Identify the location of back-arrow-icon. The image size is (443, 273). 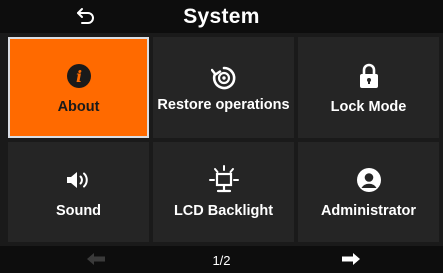
(85, 16).